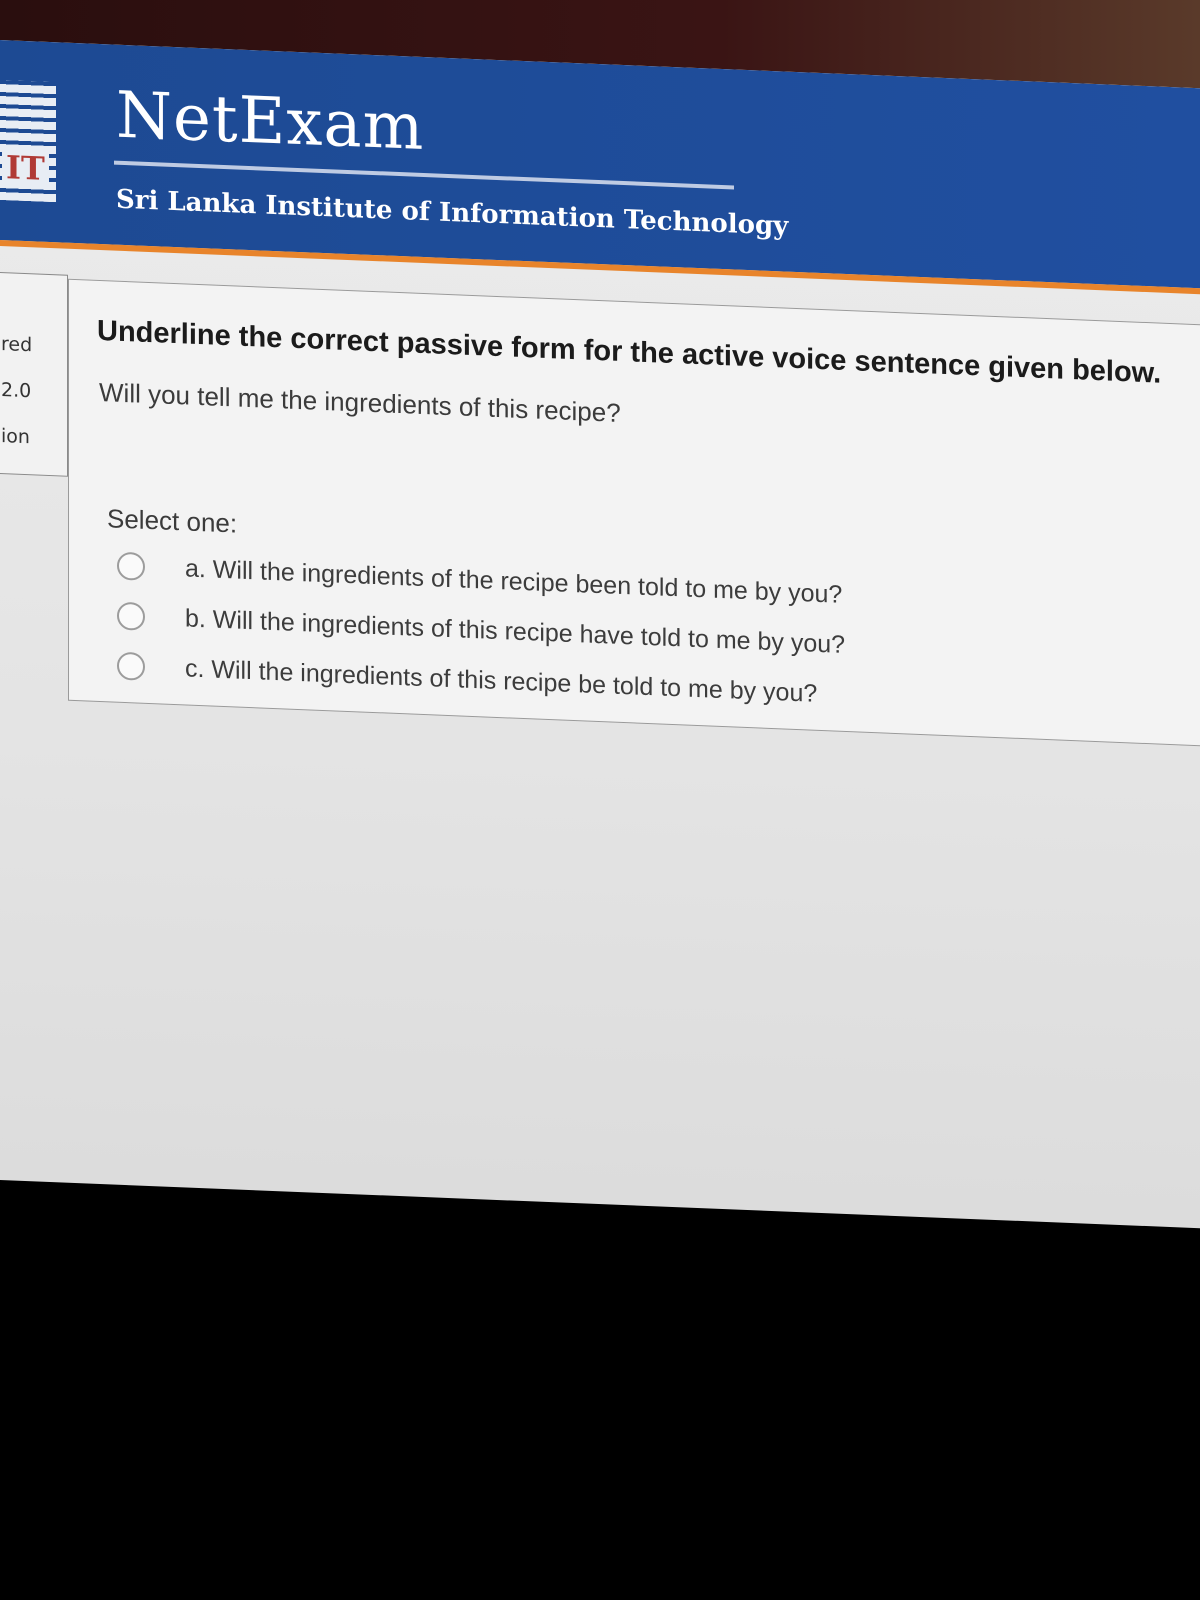  Describe the element at coordinates (131, 666) in the screenshot. I see `radio-c` at that location.